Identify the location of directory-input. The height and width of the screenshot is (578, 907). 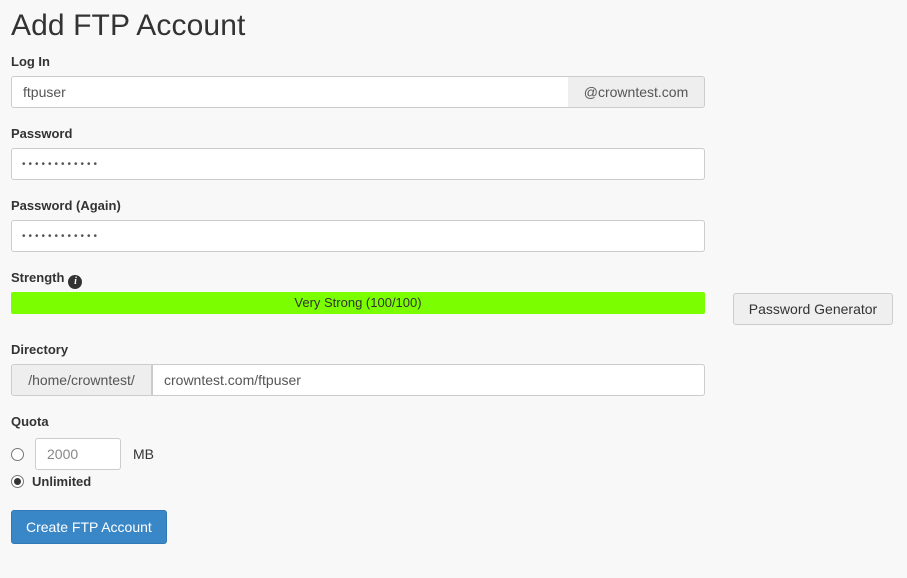
(428, 380).